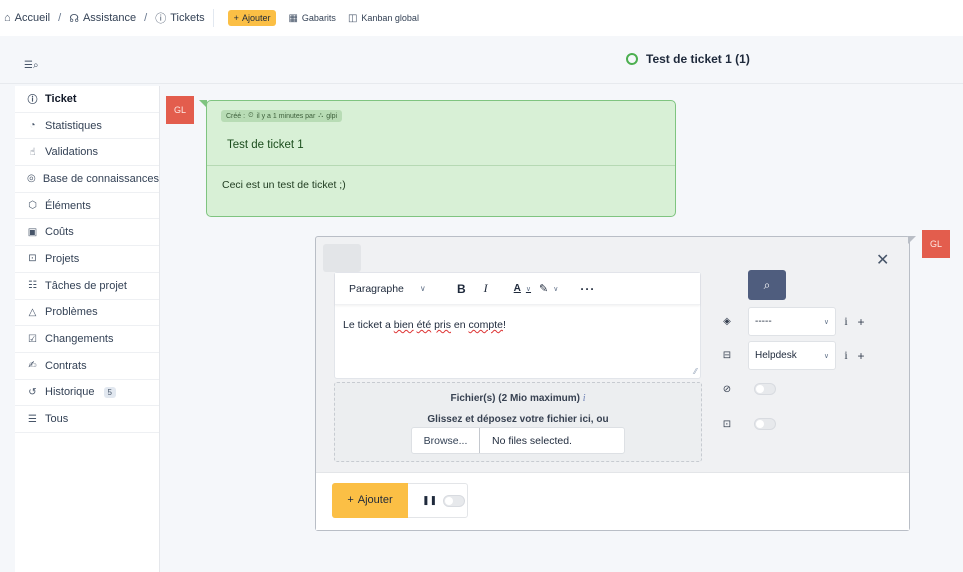  What do you see at coordinates (331, 116) in the screenshot?
I see `created-user: glpi` at bounding box center [331, 116].